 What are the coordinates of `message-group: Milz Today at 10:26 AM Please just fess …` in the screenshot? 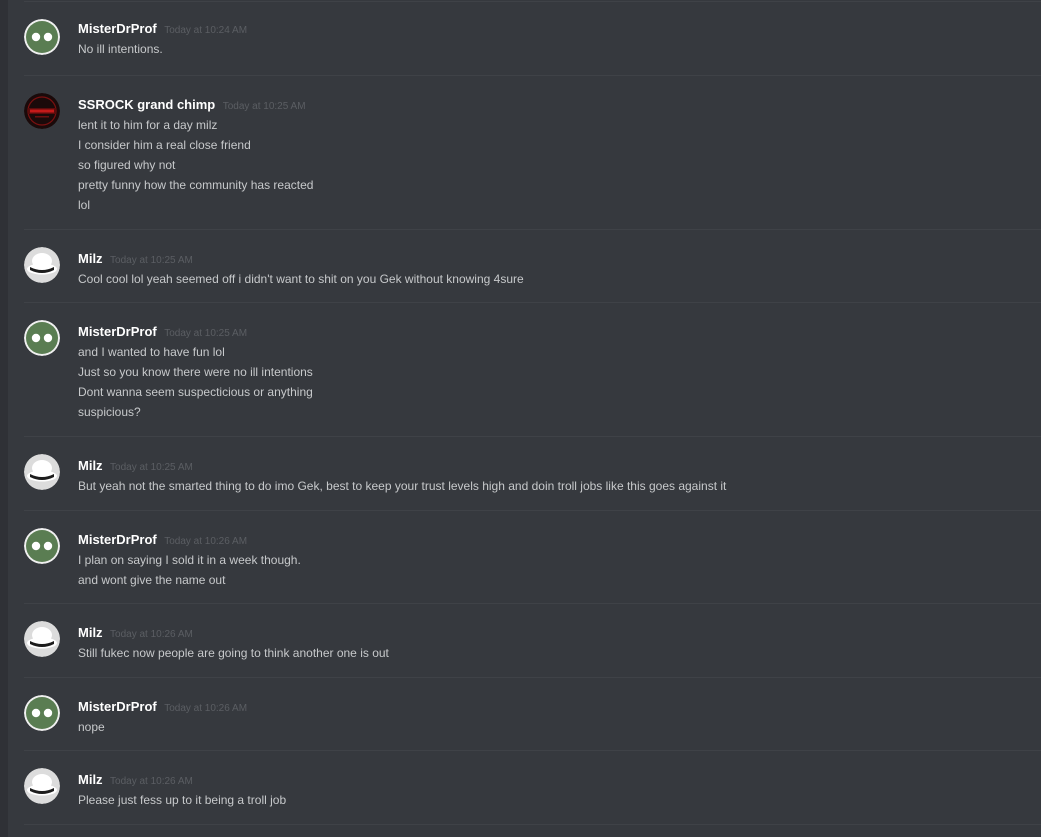 It's located at (524, 788).